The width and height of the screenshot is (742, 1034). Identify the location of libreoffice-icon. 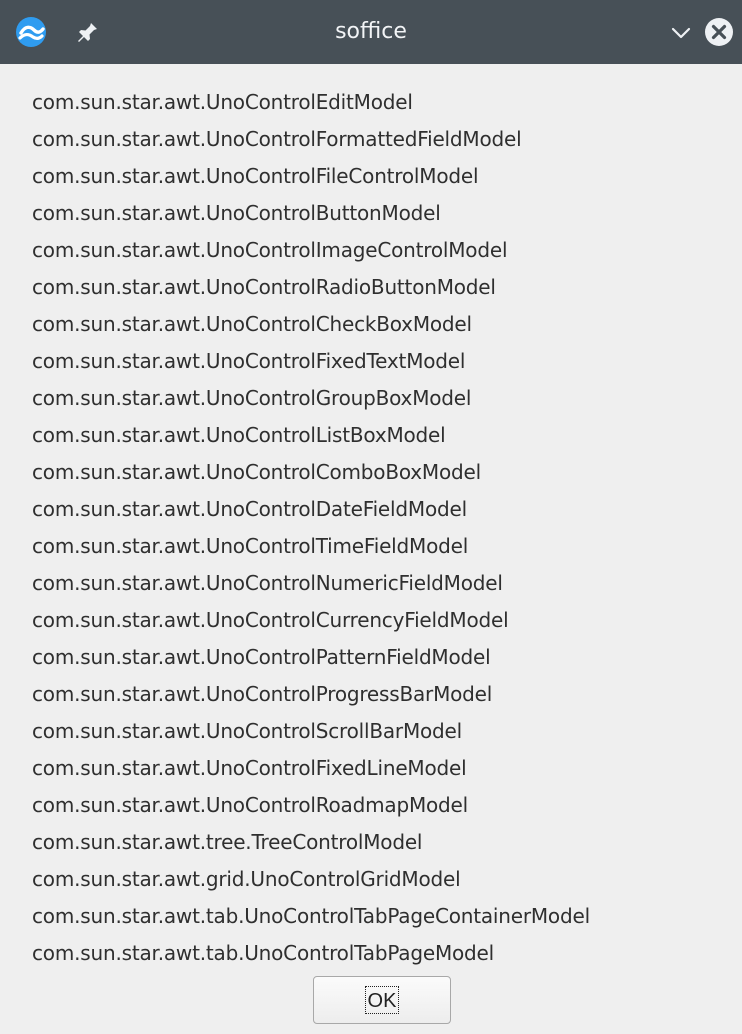
(31, 32).